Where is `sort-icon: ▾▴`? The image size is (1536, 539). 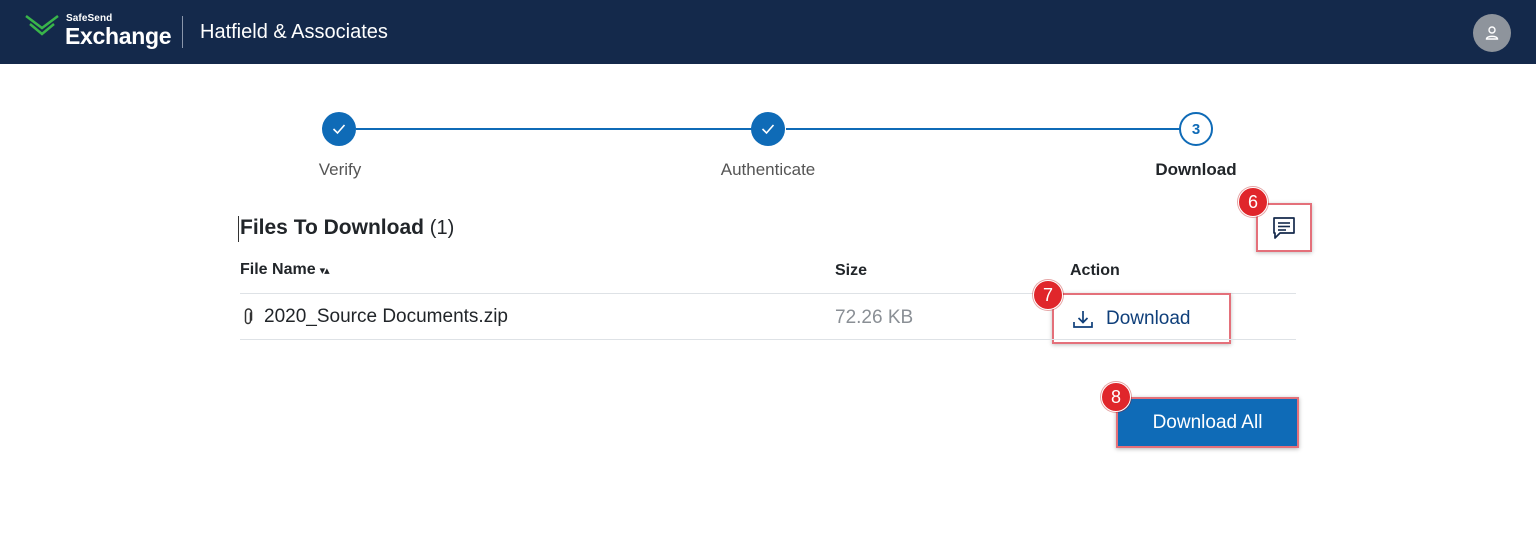 sort-icon: ▾▴ is located at coordinates (325, 271).